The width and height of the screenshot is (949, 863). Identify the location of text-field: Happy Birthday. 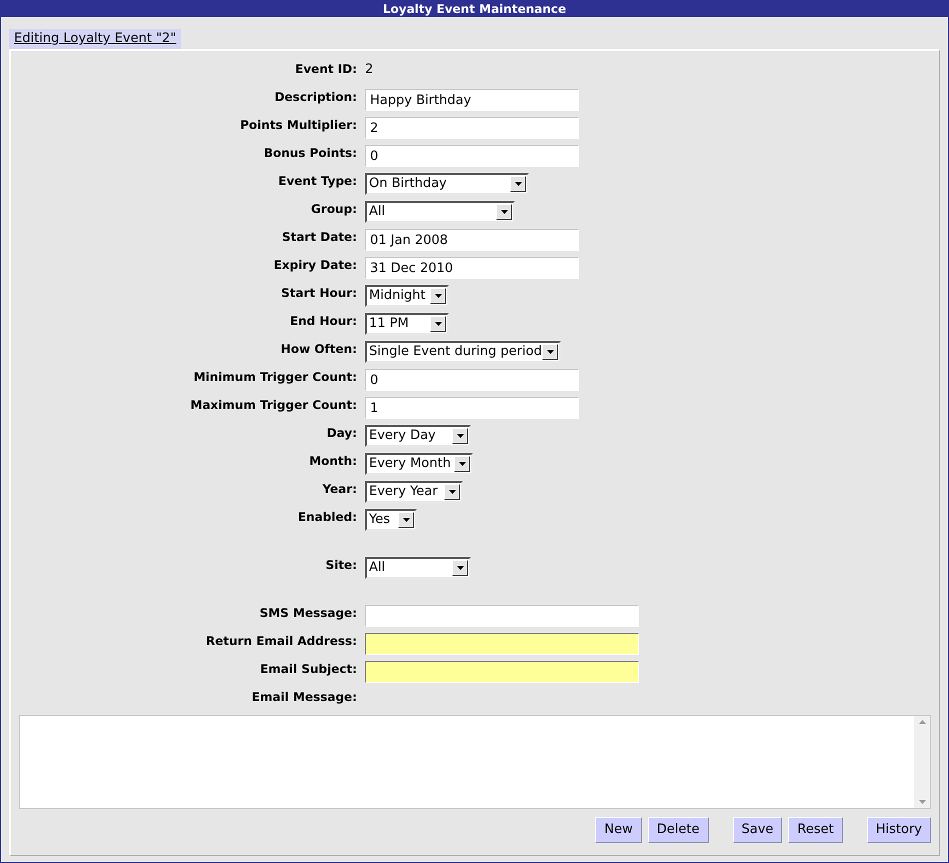
(472, 100).